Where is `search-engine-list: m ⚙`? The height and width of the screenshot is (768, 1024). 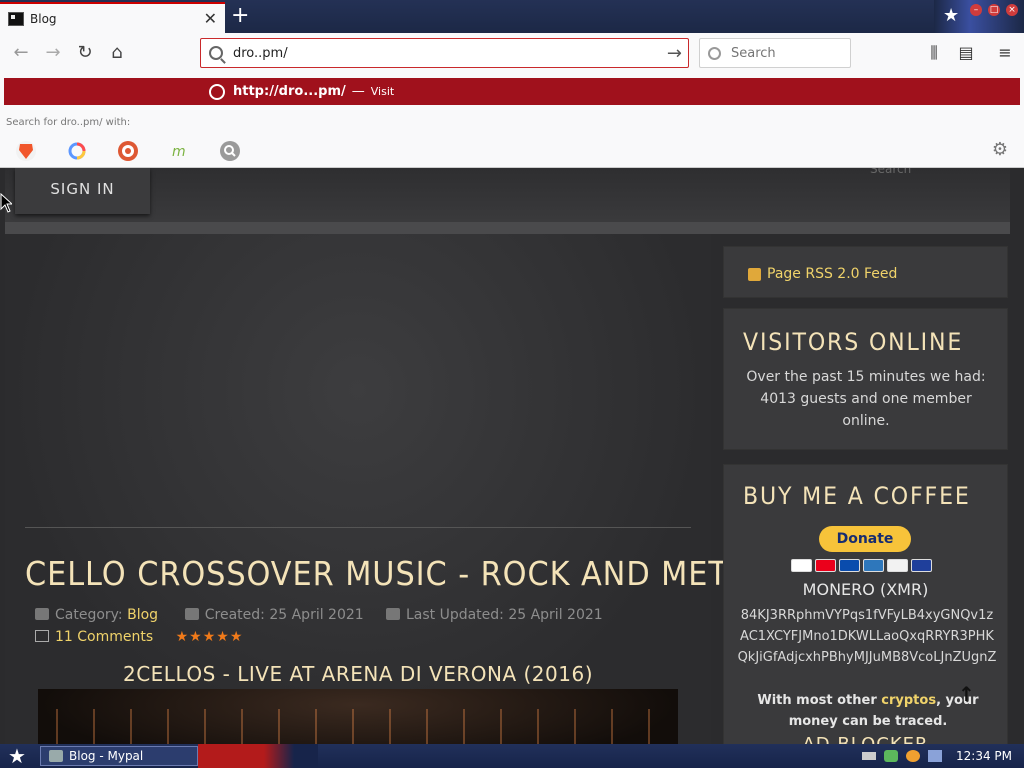 search-engine-list: m ⚙ is located at coordinates (512, 151).